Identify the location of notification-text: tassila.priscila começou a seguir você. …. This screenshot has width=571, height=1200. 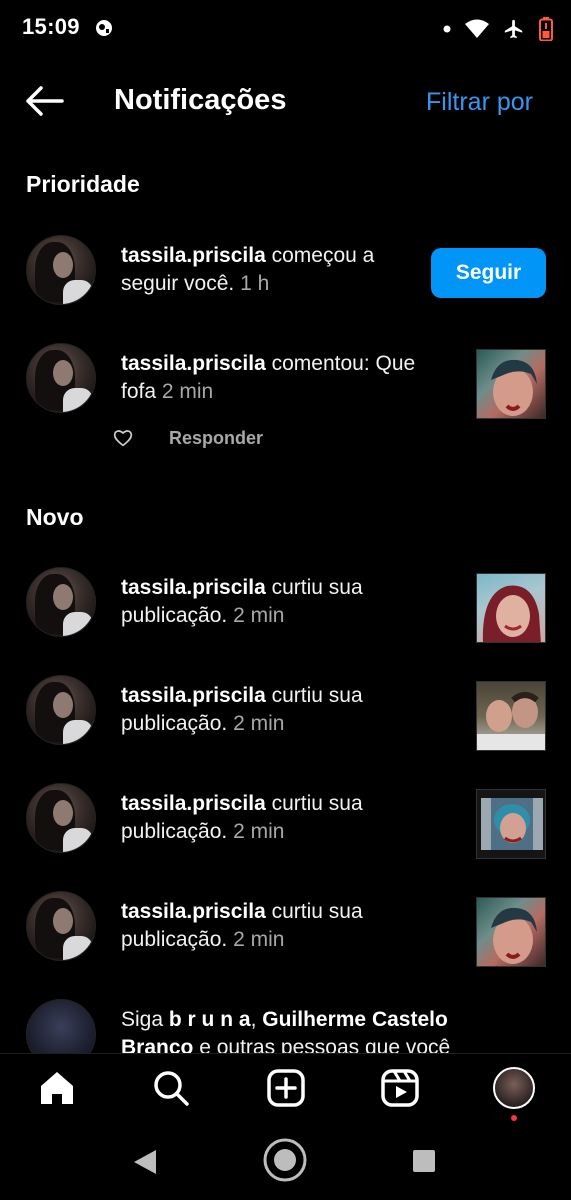
(248, 269).